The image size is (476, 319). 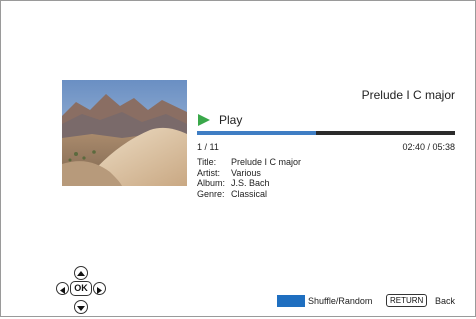 I want to click on playback-status: Play, so click(x=219, y=120).